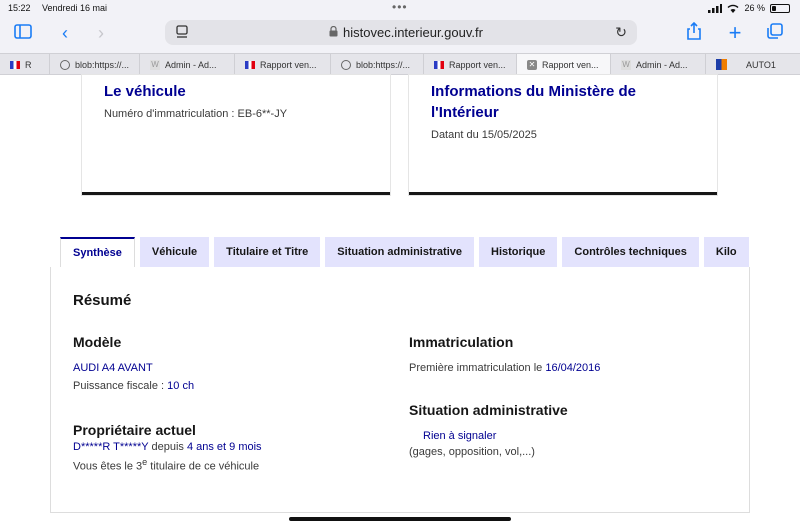 Image resolution: width=800 pixels, height=525 pixels. What do you see at coordinates (102, 300) in the screenshot?
I see `summary-title: Résumé` at bounding box center [102, 300].